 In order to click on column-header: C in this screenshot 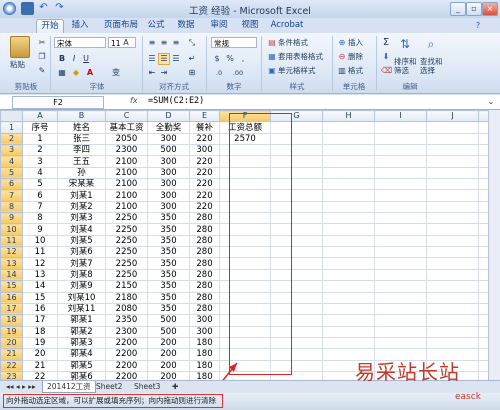, I will do `click(126, 116)`.